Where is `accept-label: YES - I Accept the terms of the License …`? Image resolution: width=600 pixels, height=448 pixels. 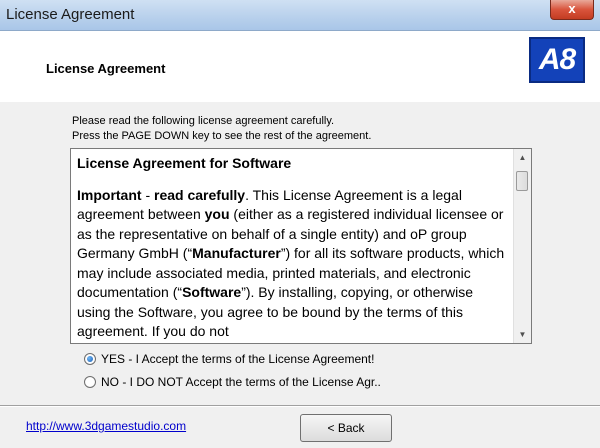
accept-label: YES - I Accept the terms of the License … is located at coordinates (238, 359).